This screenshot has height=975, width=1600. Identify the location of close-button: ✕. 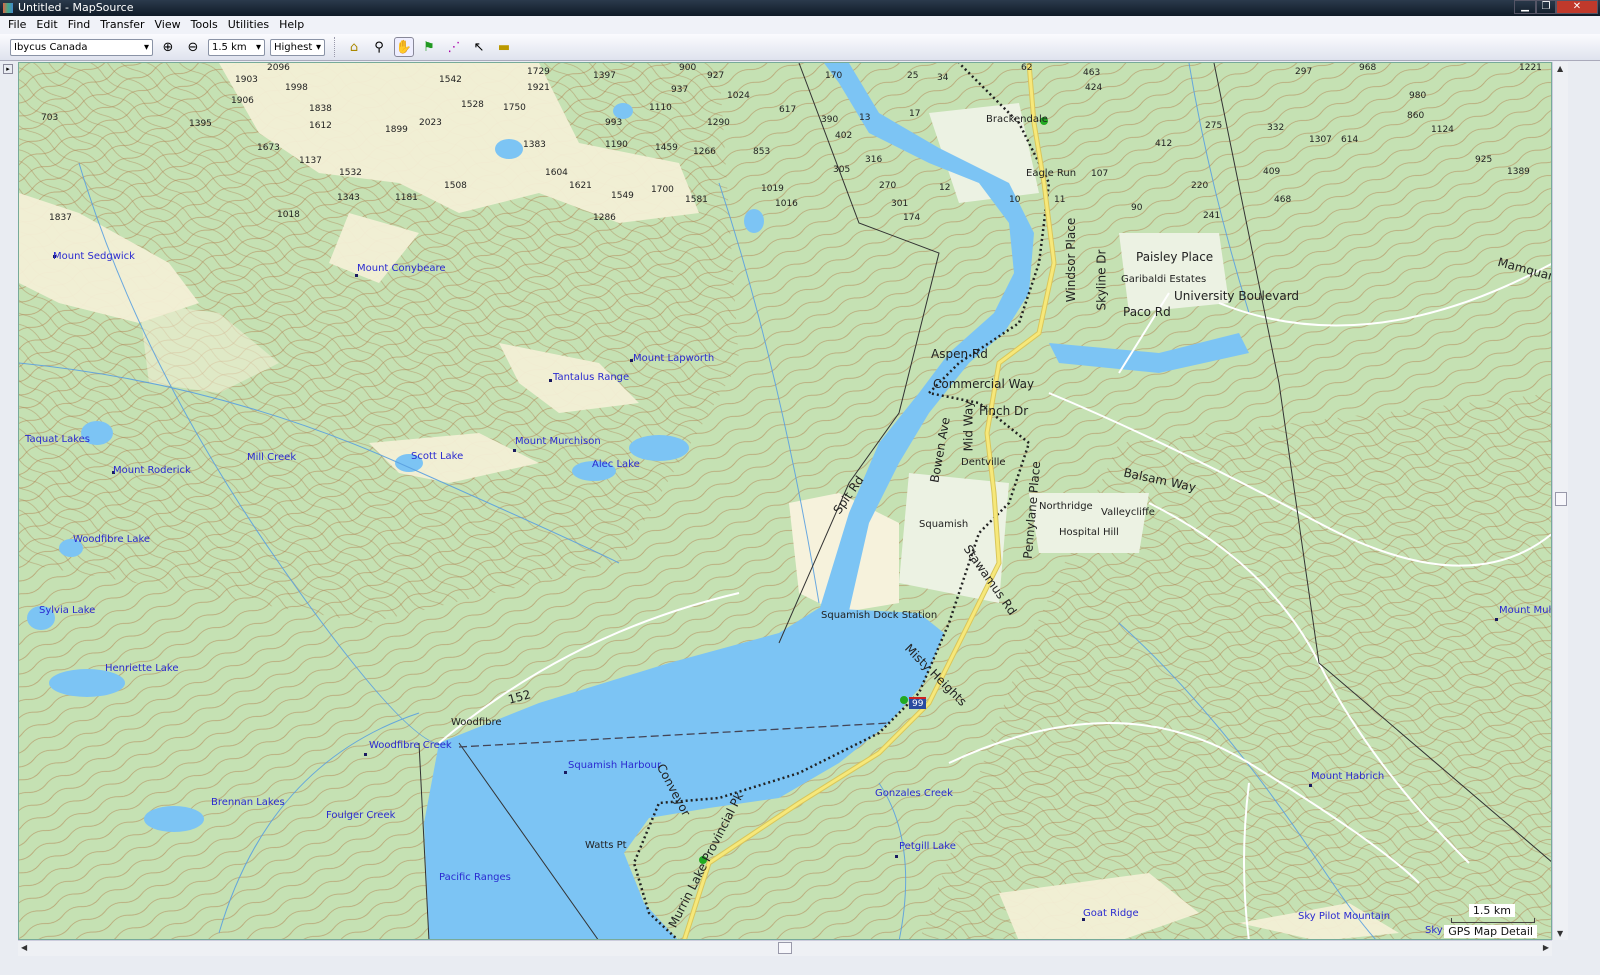
(1577, 7).